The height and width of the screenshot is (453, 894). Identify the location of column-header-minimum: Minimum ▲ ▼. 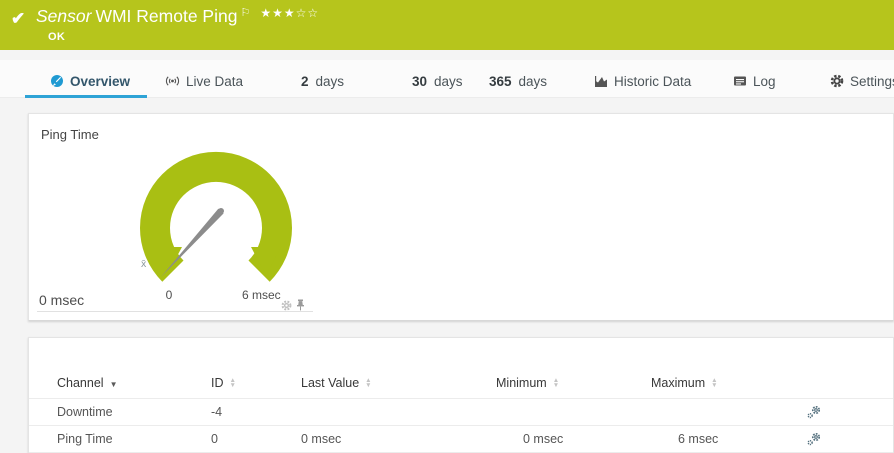
(573, 383).